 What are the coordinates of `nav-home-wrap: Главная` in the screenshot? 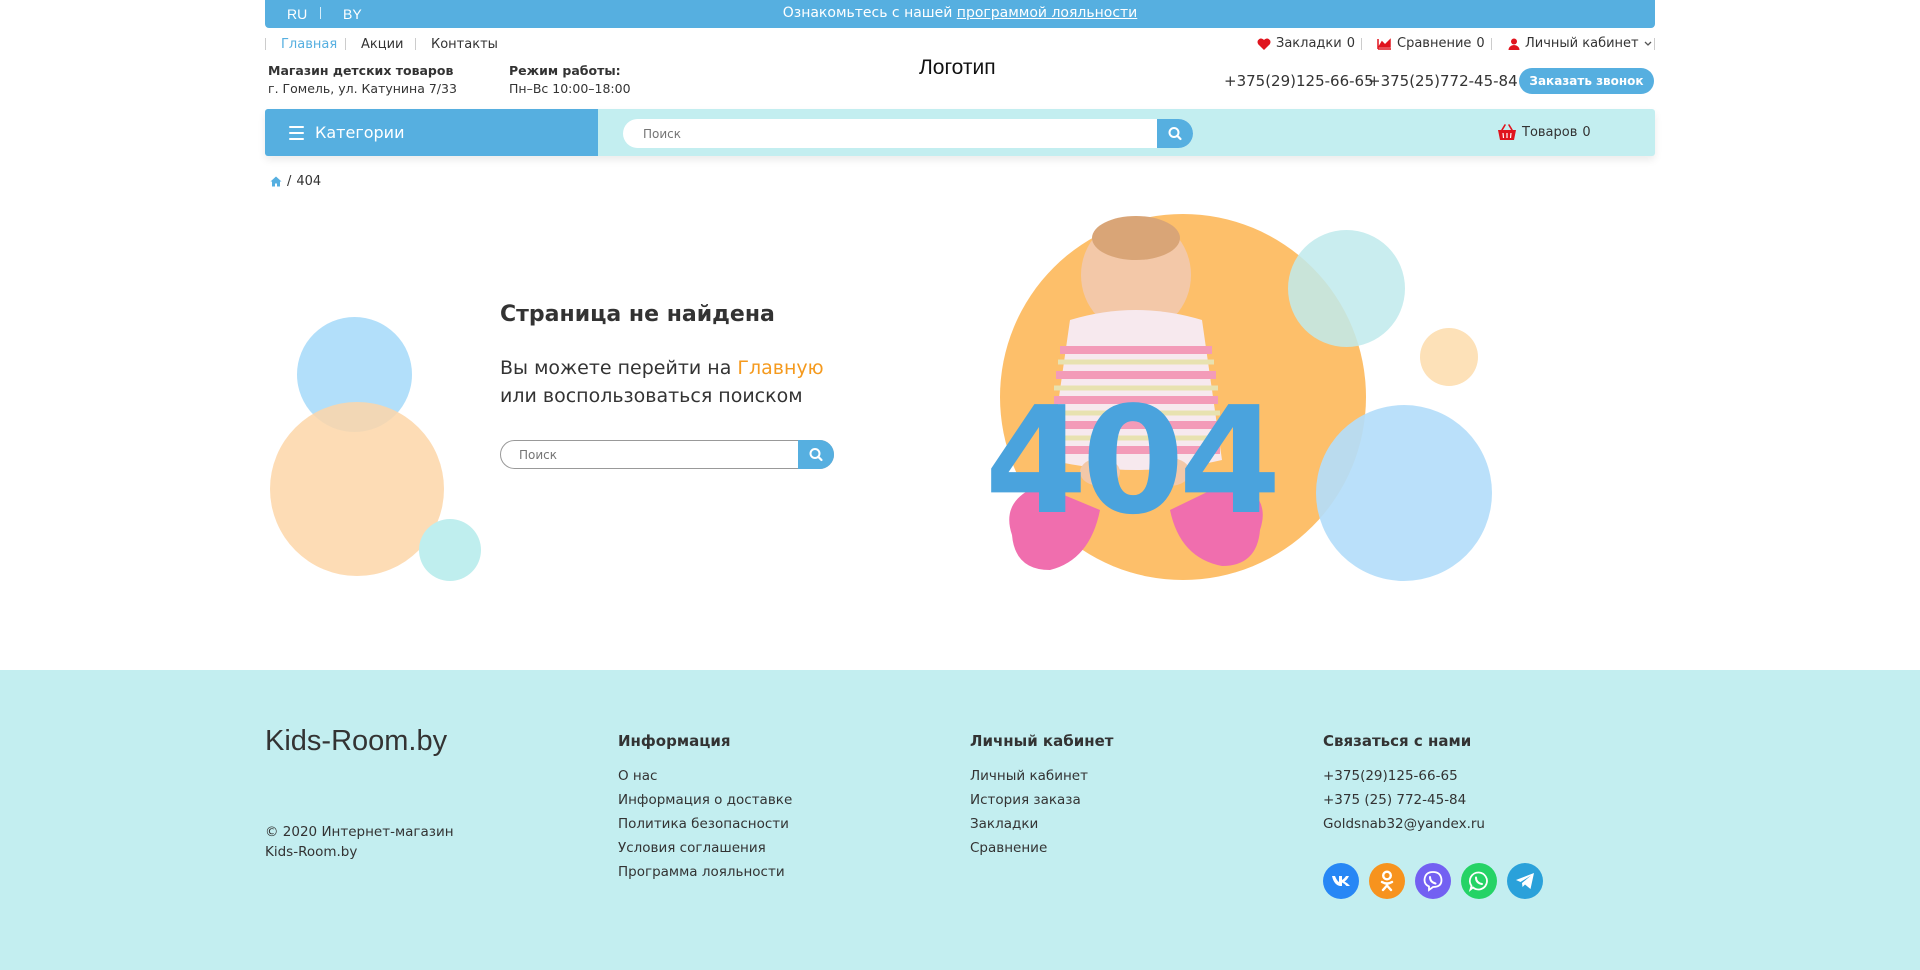 It's located at (309, 44).